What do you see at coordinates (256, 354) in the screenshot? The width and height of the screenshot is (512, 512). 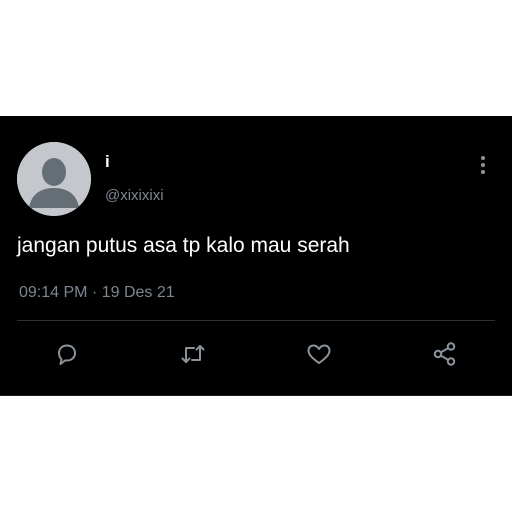 I see `tweet-actions-bar` at bounding box center [256, 354].